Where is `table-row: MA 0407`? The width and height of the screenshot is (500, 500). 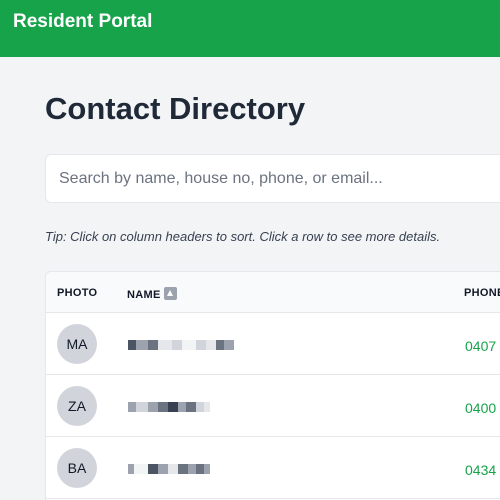 table-row: MA 0407 is located at coordinates (273, 344).